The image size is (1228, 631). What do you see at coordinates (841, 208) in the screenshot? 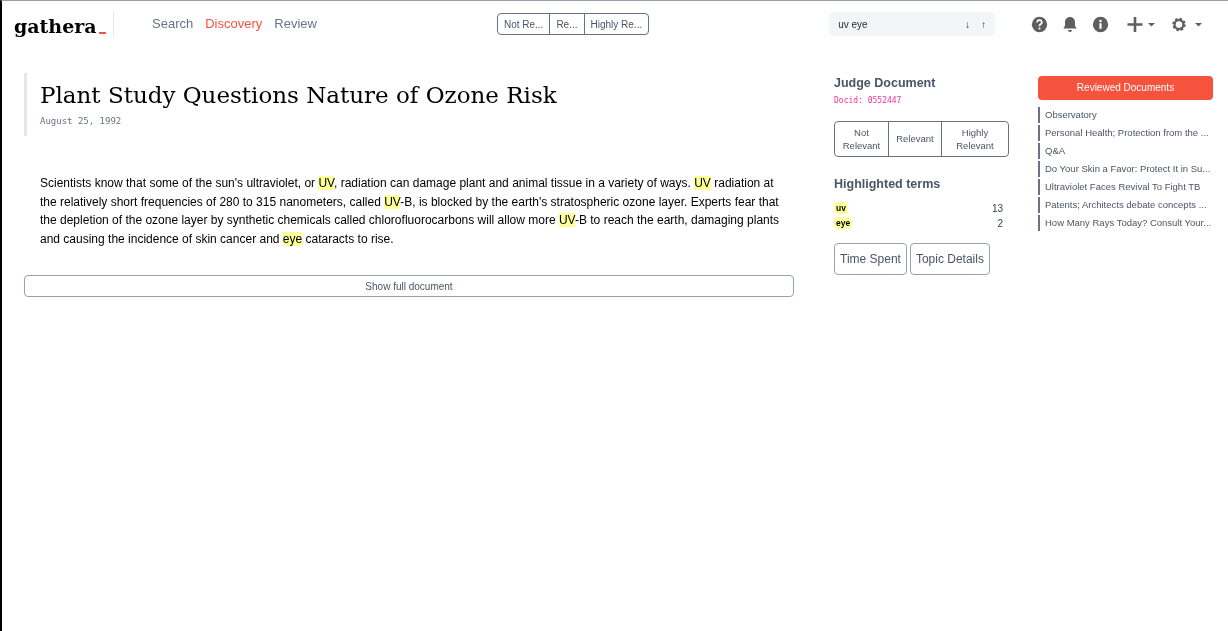
I see `highlighted-term: uv` at bounding box center [841, 208].